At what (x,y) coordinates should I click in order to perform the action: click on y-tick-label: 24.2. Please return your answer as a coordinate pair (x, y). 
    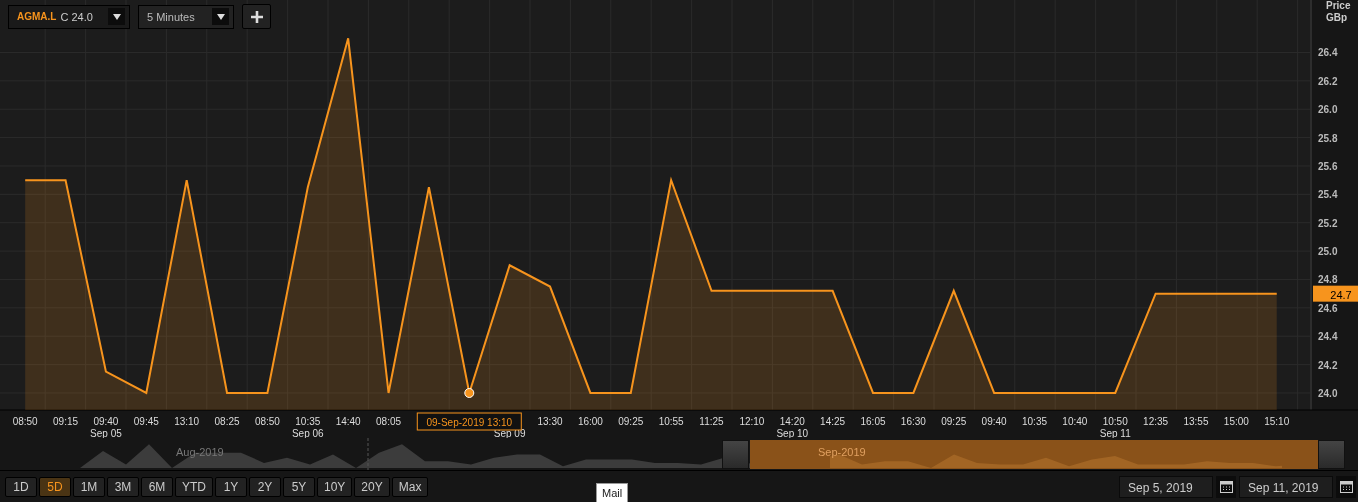
    Looking at the image, I should click on (1328, 365).